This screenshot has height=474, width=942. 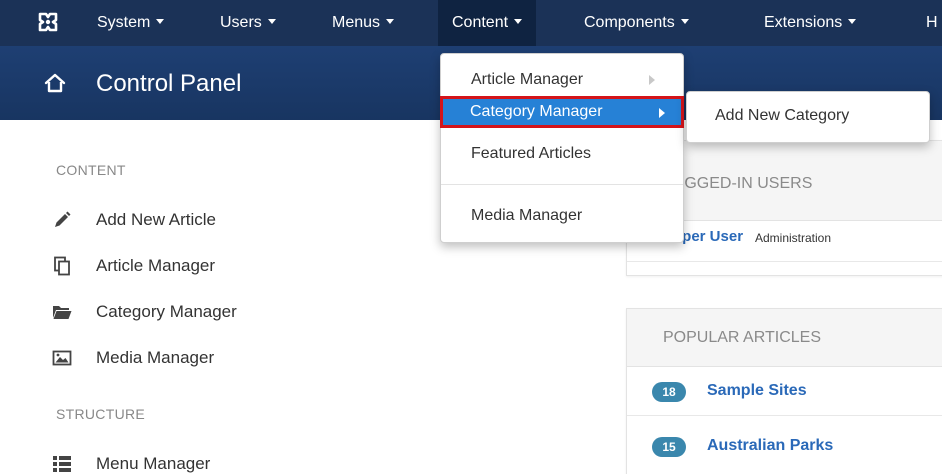 What do you see at coordinates (629, 22) in the screenshot?
I see `nav-components-label: Components` at bounding box center [629, 22].